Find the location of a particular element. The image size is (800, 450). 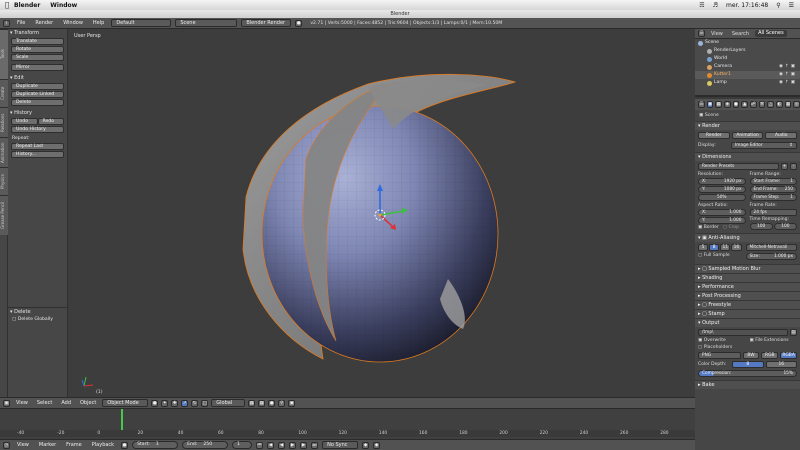

output-panel-header: ▾ Output is located at coordinates (747, 322).